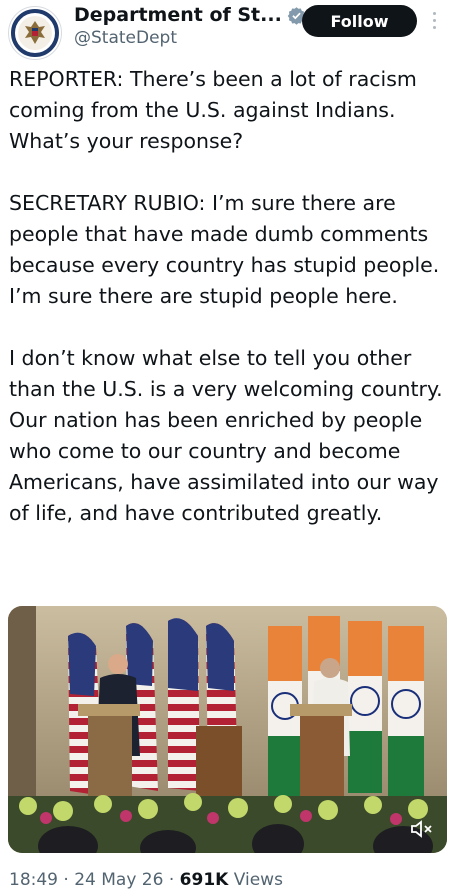 This screenshot has width=454, height=895. I want to click on account-handle: @StateDept, so click(125, 38).